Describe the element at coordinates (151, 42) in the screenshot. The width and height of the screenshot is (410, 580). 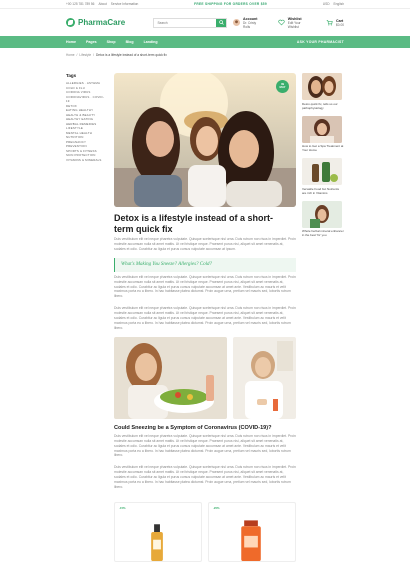
I see `nav-landing: Landing` at that location.